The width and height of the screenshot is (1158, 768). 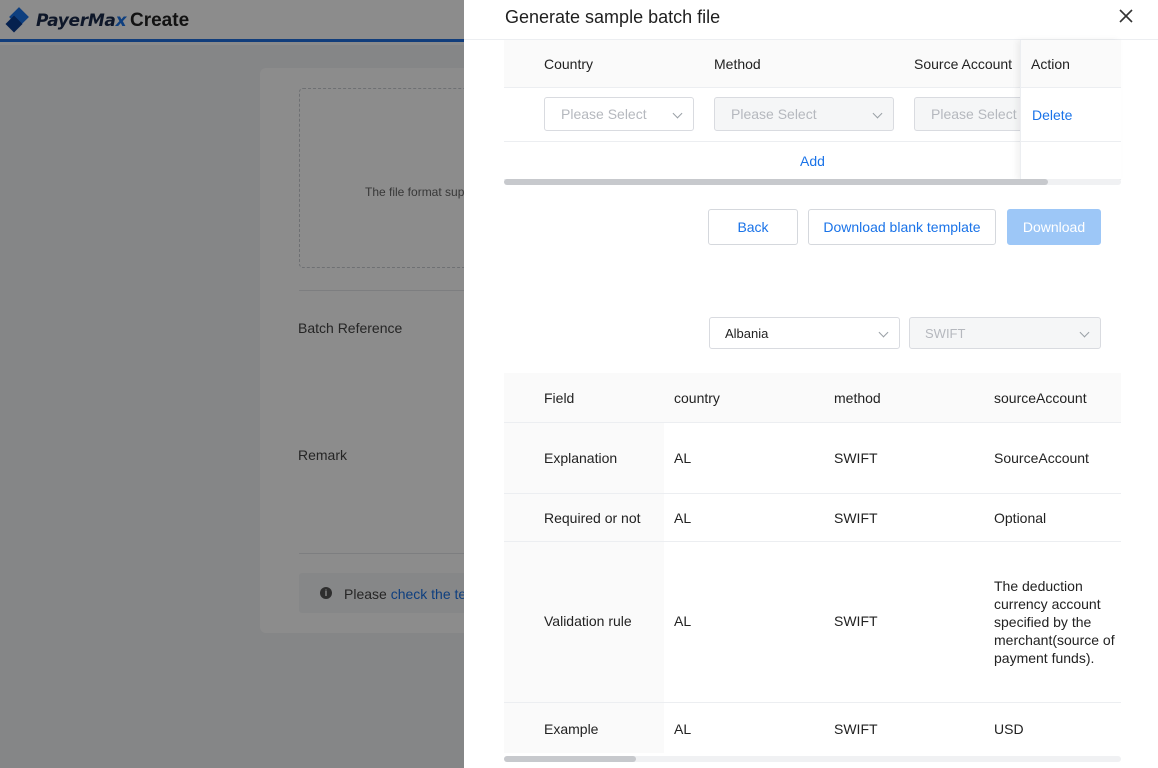 I want to click on table-row: Example AL SWIFT USD, so click(x=812, y=728).